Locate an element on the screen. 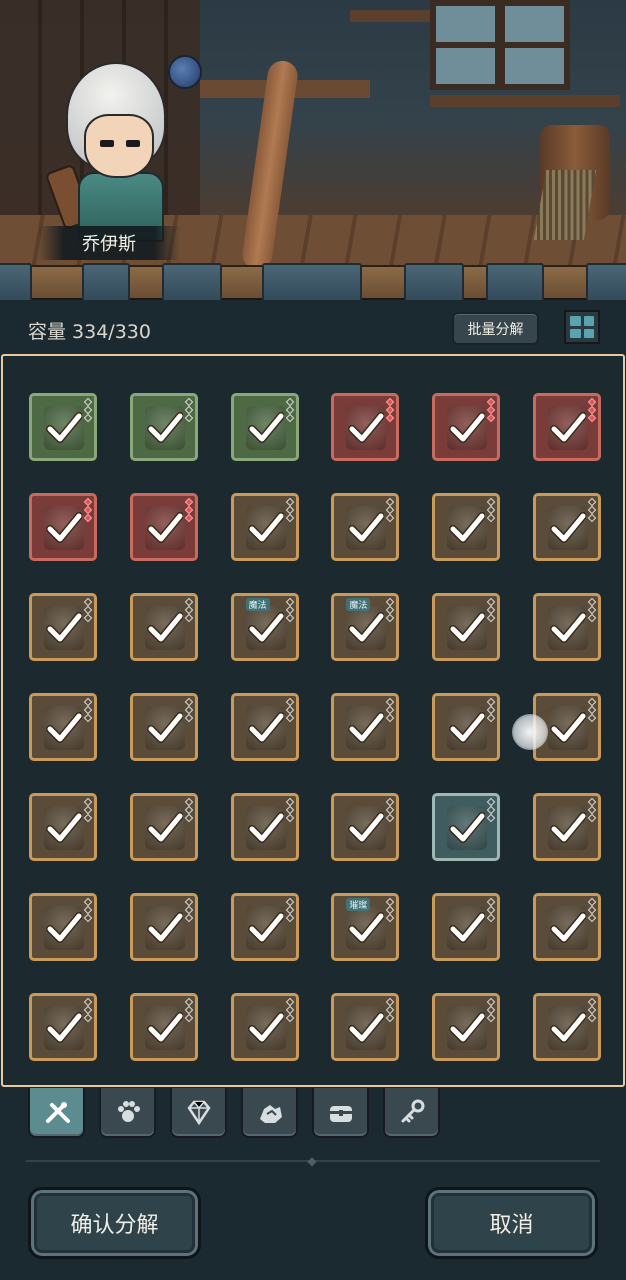  batch-disassemble-button: 批量分解 is located at coordinates (495, 328).